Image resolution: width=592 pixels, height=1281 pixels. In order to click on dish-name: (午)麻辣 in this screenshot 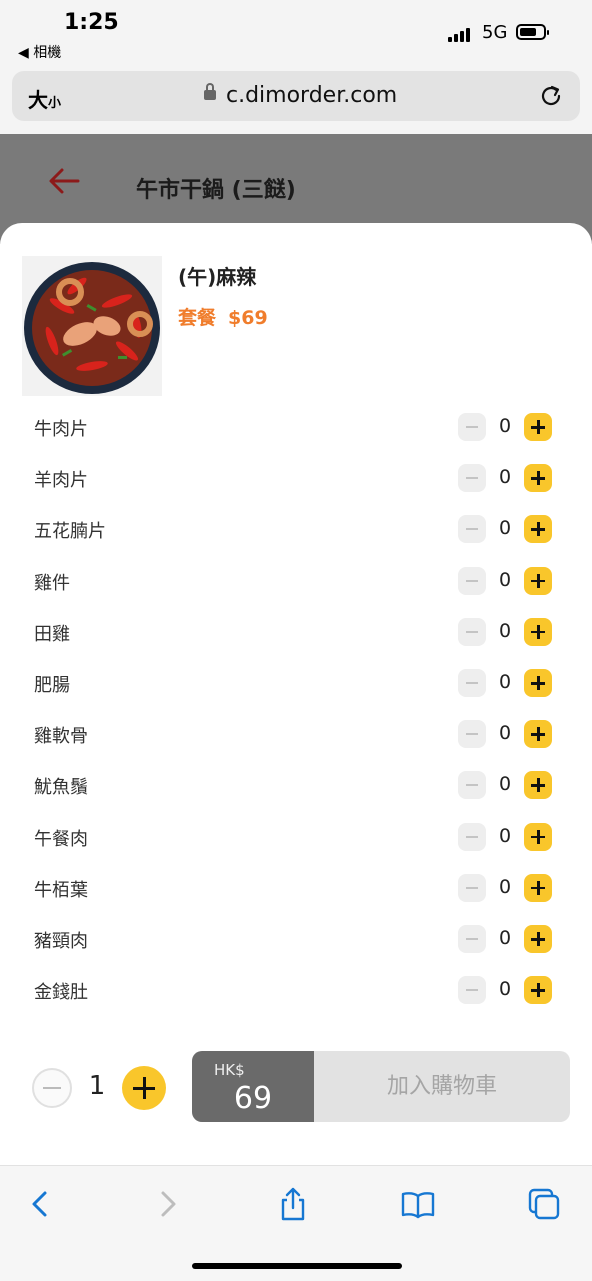, I will do `click(217, 277)`.